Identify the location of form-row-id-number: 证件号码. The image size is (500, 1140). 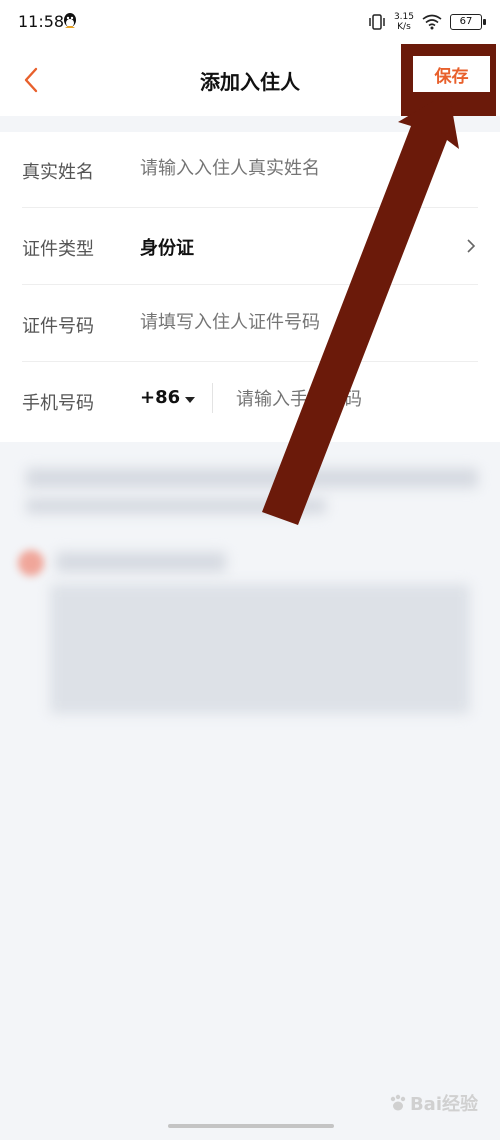
(250, 324).